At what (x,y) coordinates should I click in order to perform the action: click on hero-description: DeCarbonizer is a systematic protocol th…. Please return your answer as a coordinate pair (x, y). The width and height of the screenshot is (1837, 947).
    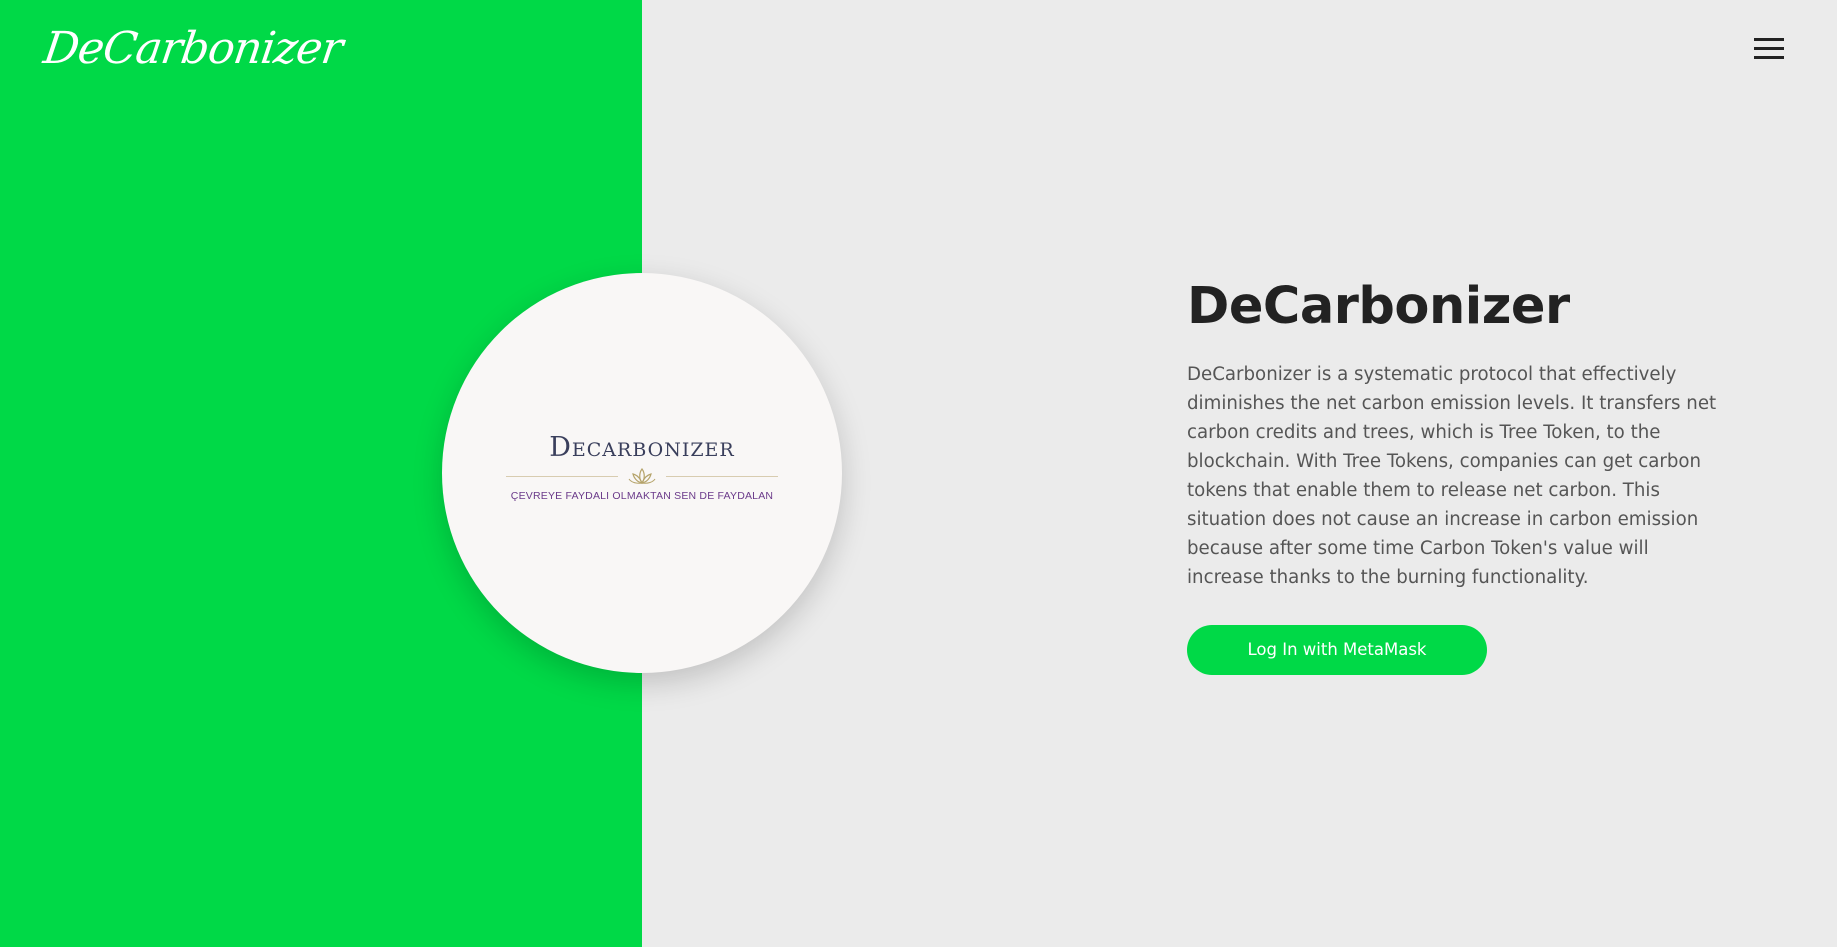
    Looking at the image, I should click on (1452, 476).